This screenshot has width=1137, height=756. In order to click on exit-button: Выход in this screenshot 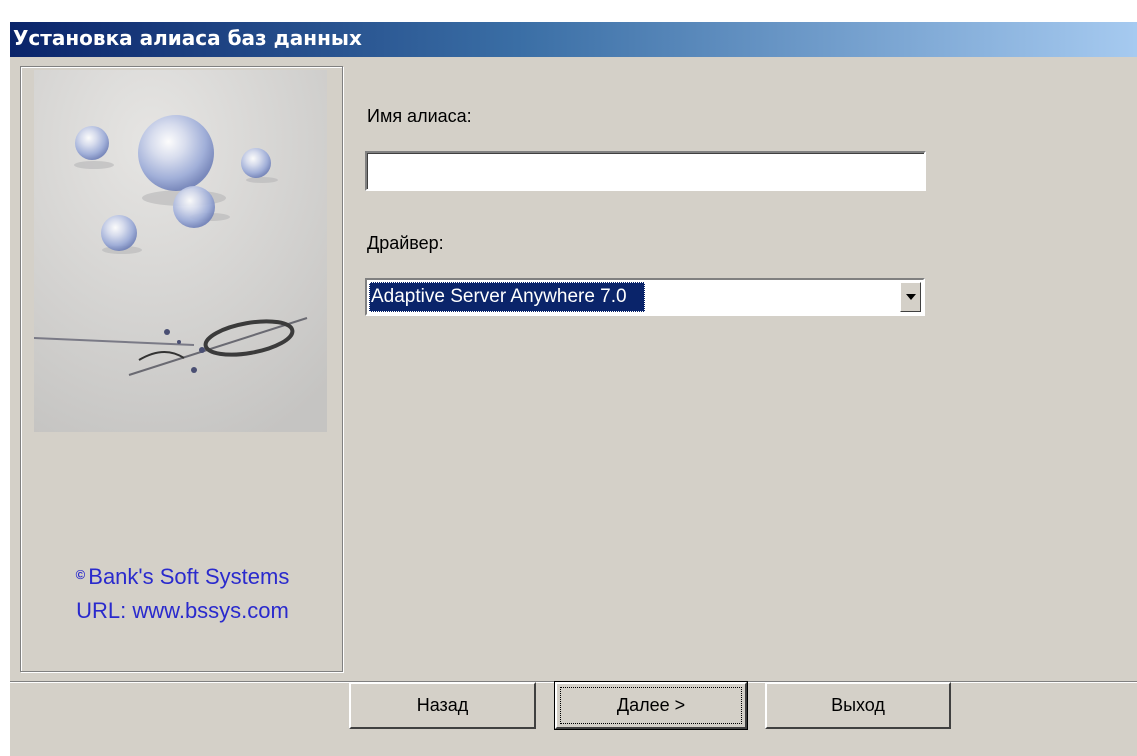, I will do `click(858, 705)`.